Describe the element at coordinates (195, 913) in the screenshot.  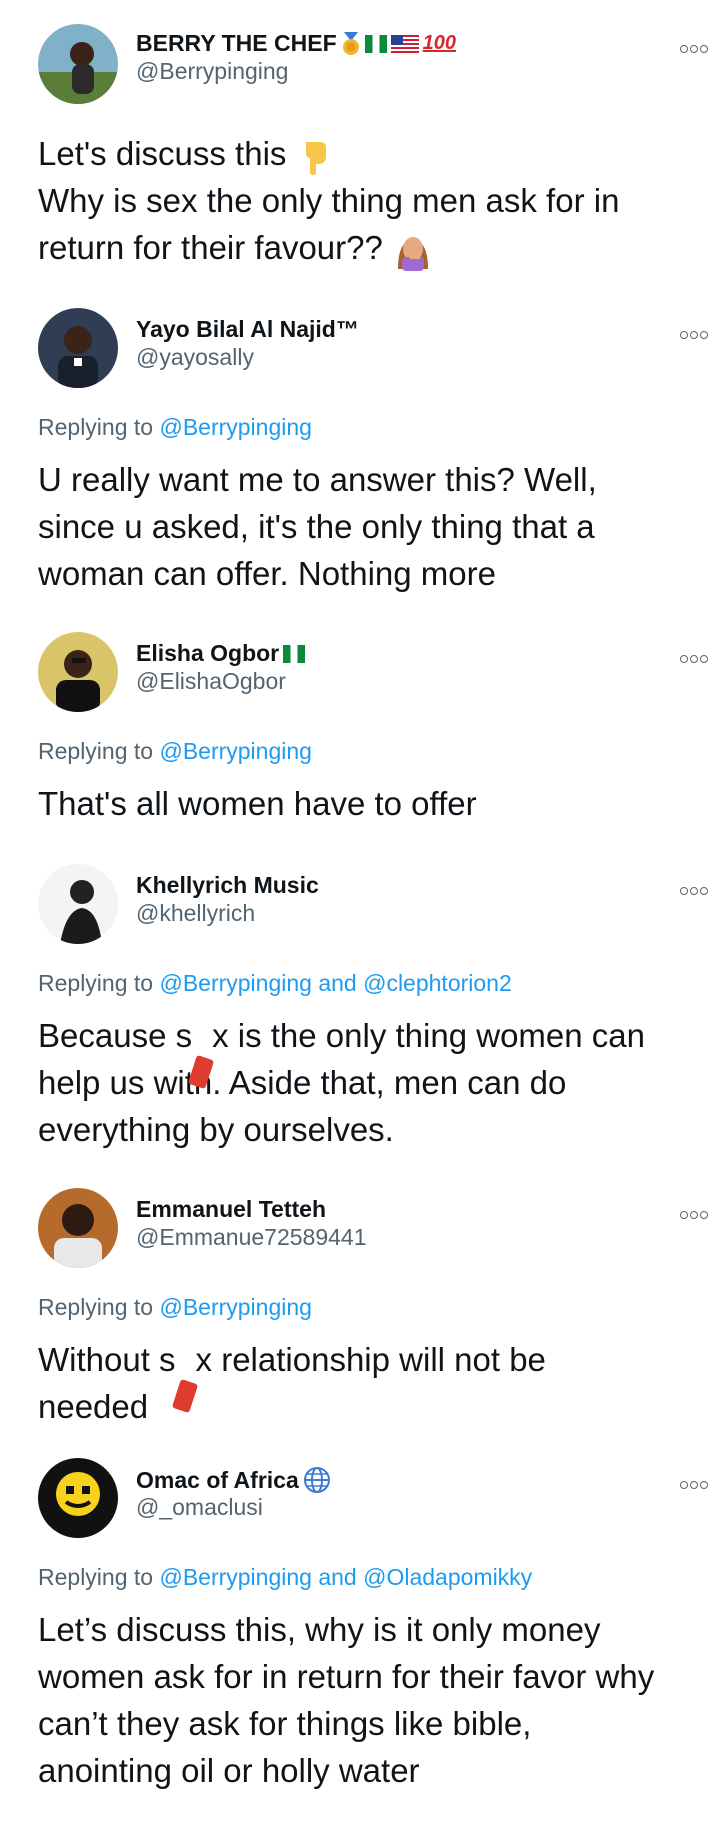
I see `user-handle: @khellyrich` at that location.